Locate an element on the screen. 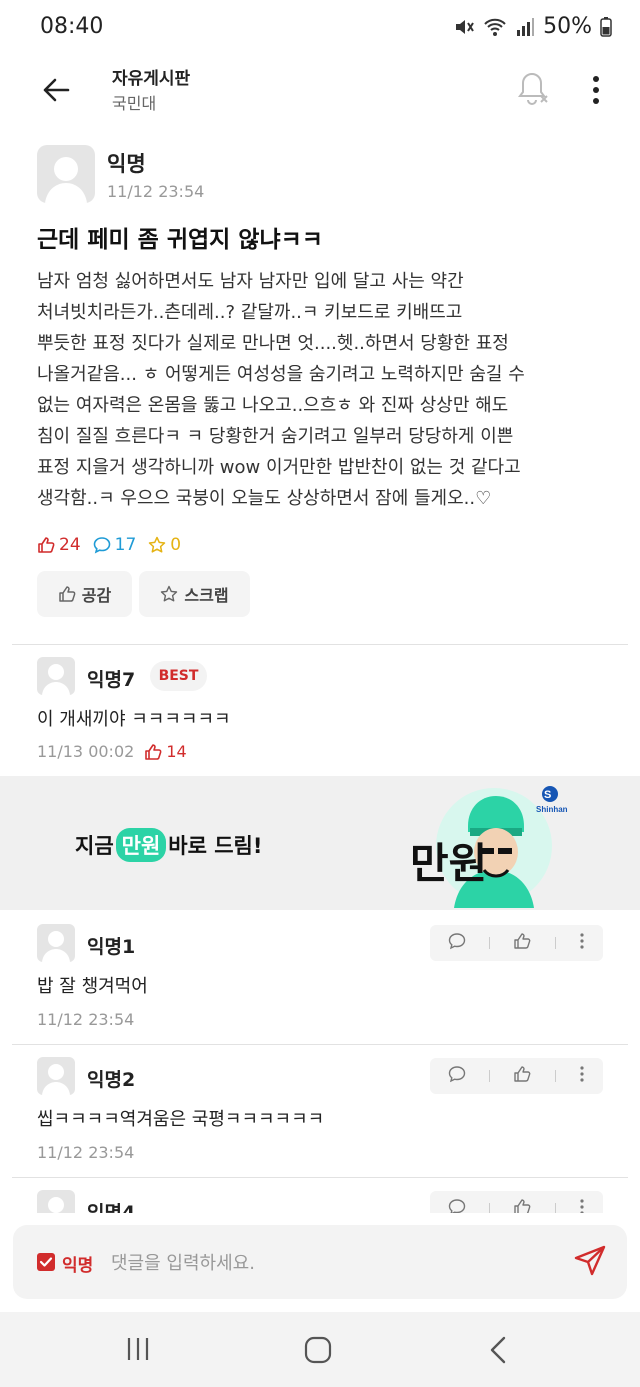  scrap-count: 0 is located at coordinates (164, 545).